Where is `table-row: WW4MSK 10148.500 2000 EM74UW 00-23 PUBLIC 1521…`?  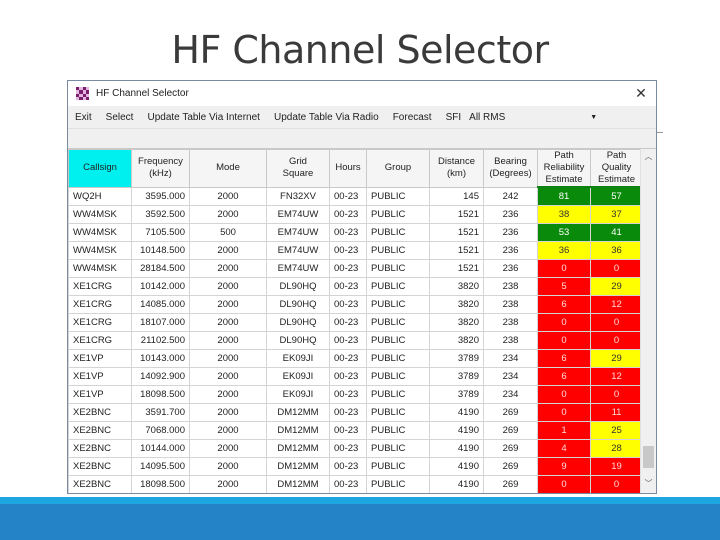 table-row: WW4MSK 10148.500 2000 EM74UW 00-23 PUBLIC 1521… is located at coordinates (355, 250).